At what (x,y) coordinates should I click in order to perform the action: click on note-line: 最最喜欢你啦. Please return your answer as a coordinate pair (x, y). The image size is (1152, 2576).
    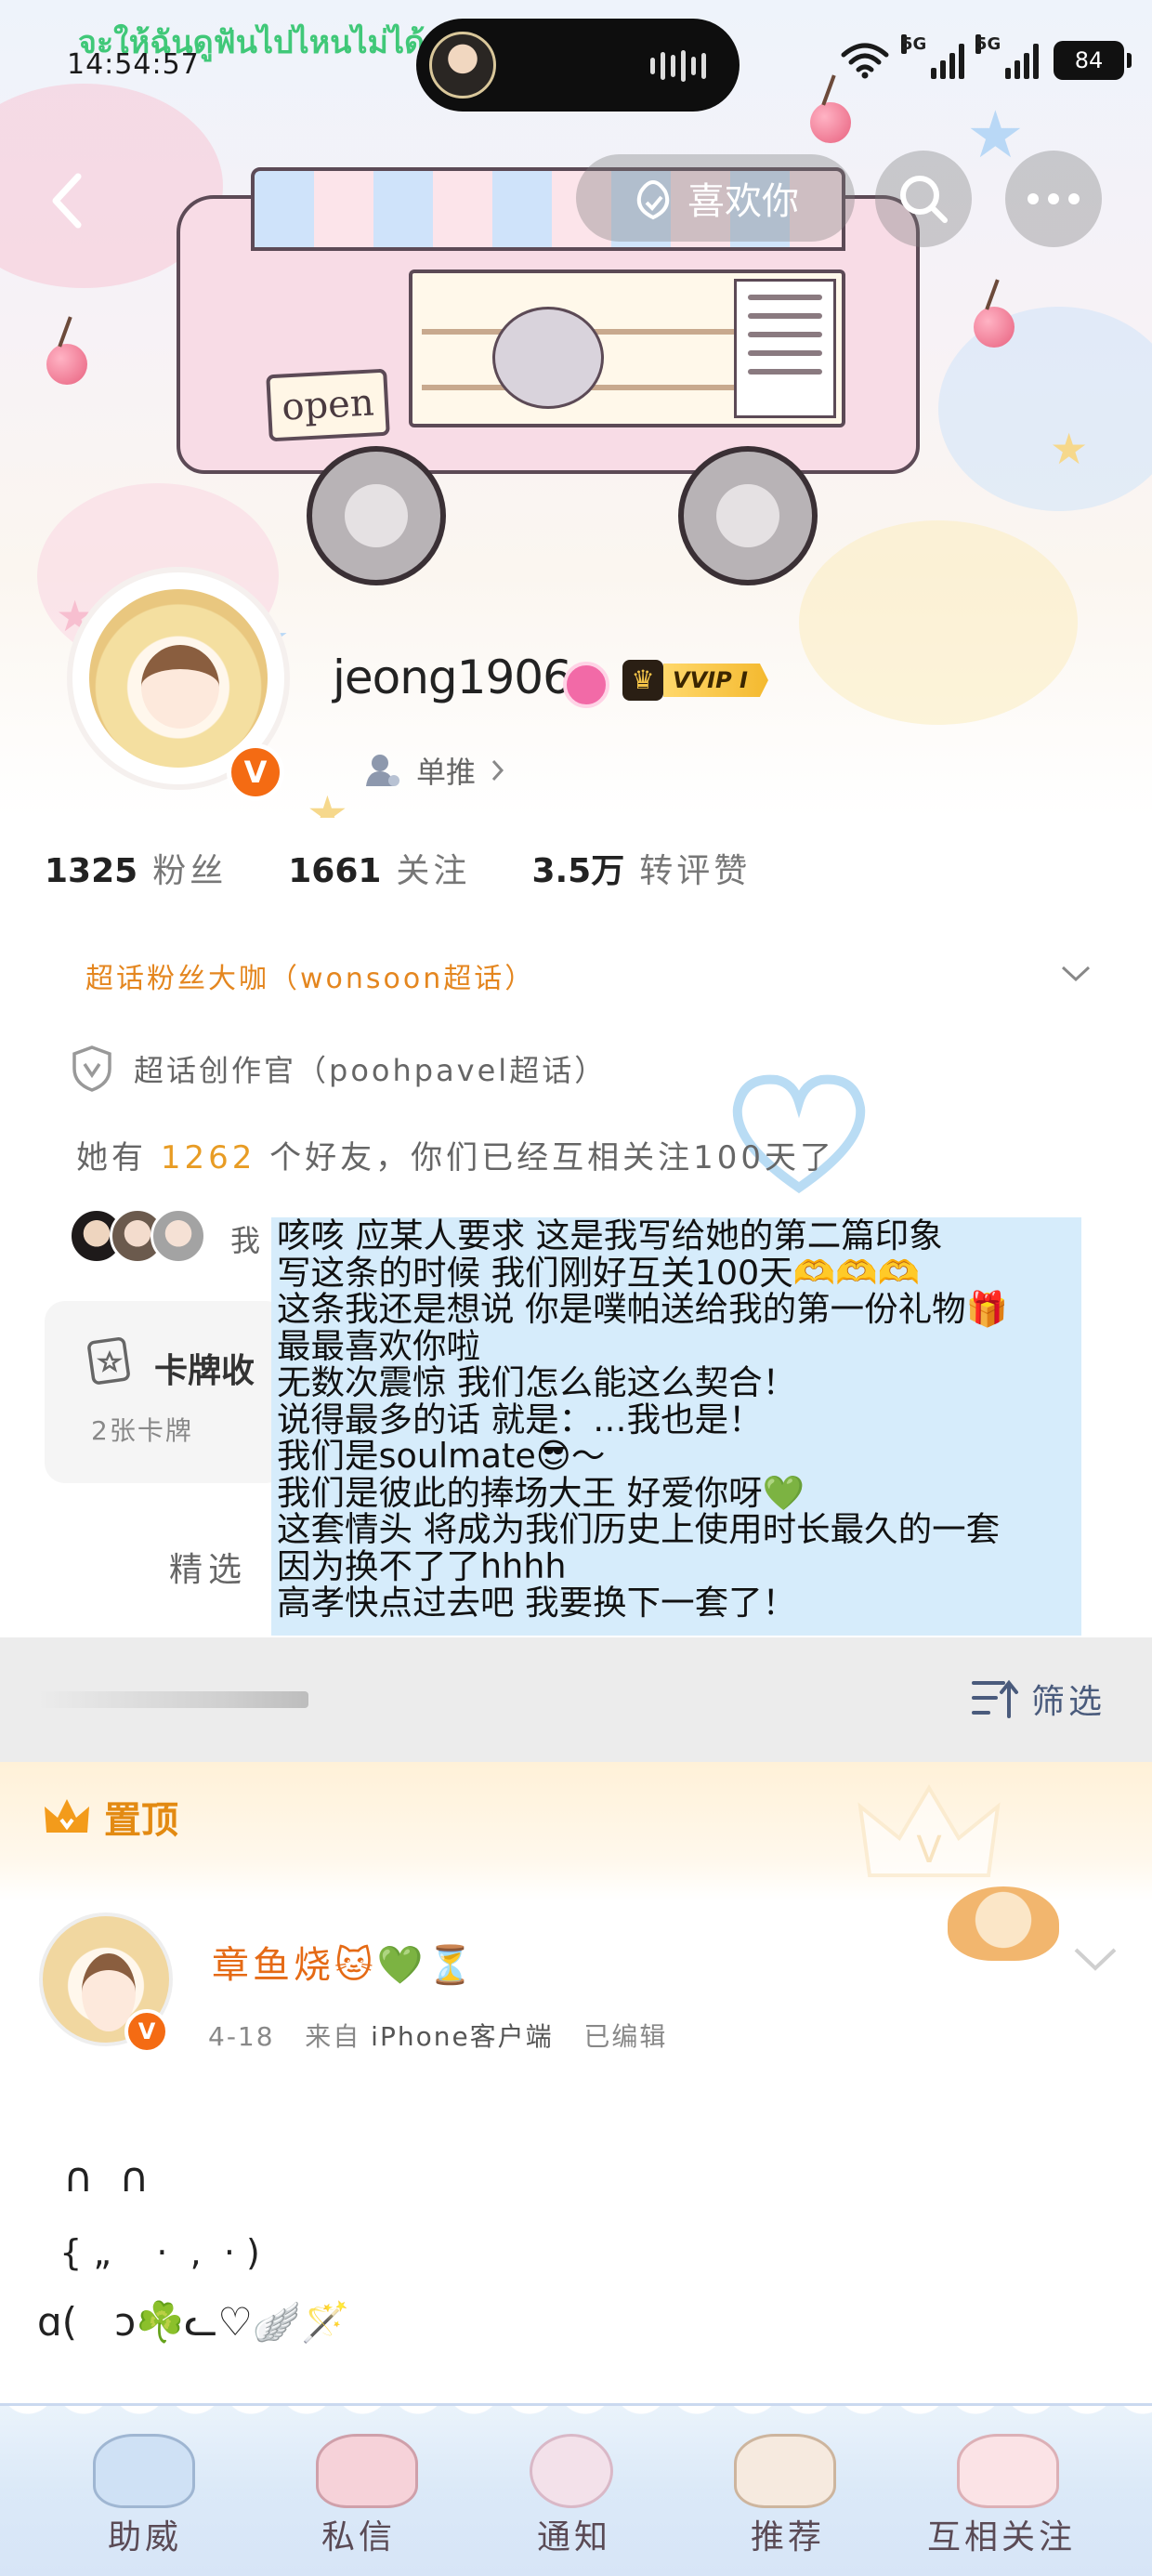
    Looking at the image, I should click on (378, 1345).